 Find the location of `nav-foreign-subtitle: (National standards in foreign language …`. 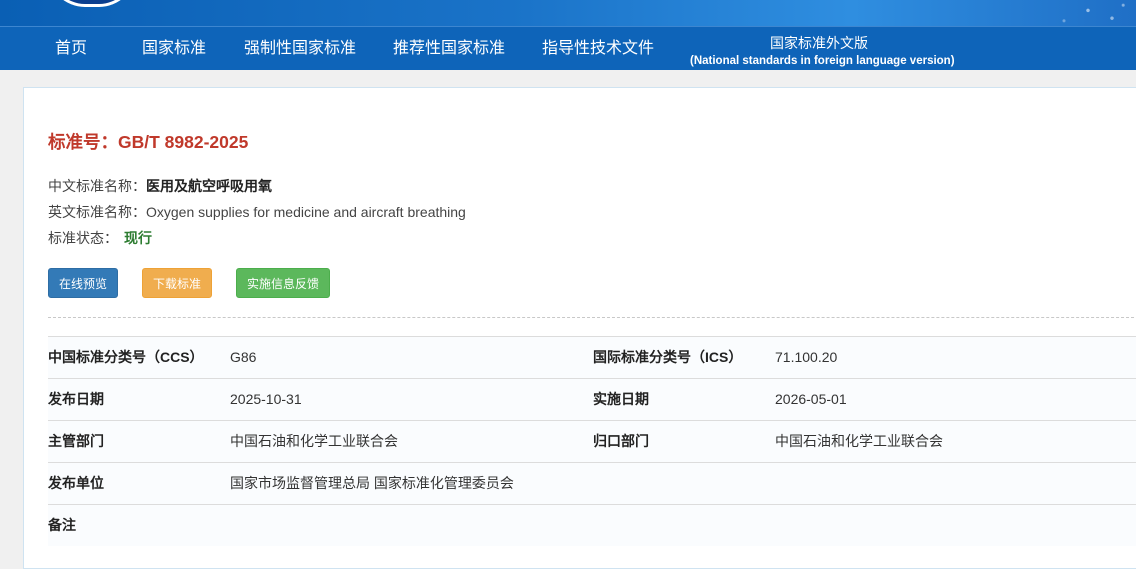

nav-foreign-subtitle: (National standards in foreign language … is located at coordinates (822, 61).